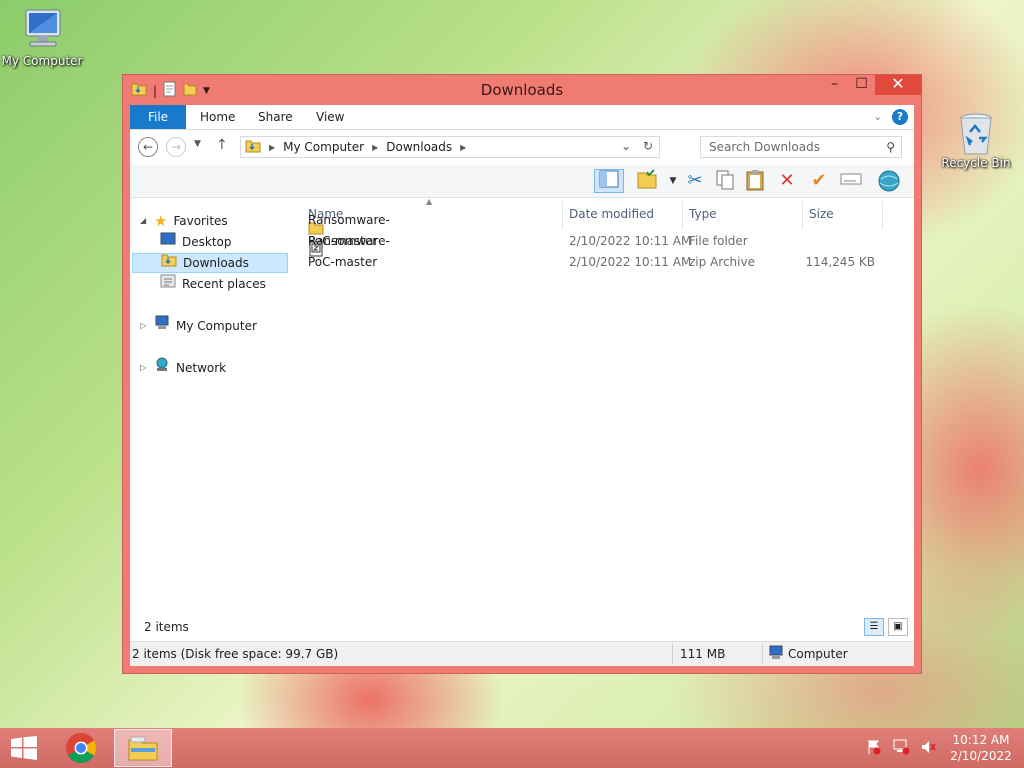 The width and height of the screenshot is (1024, 768). I want to click on tab-file: File, so click(158, 117).